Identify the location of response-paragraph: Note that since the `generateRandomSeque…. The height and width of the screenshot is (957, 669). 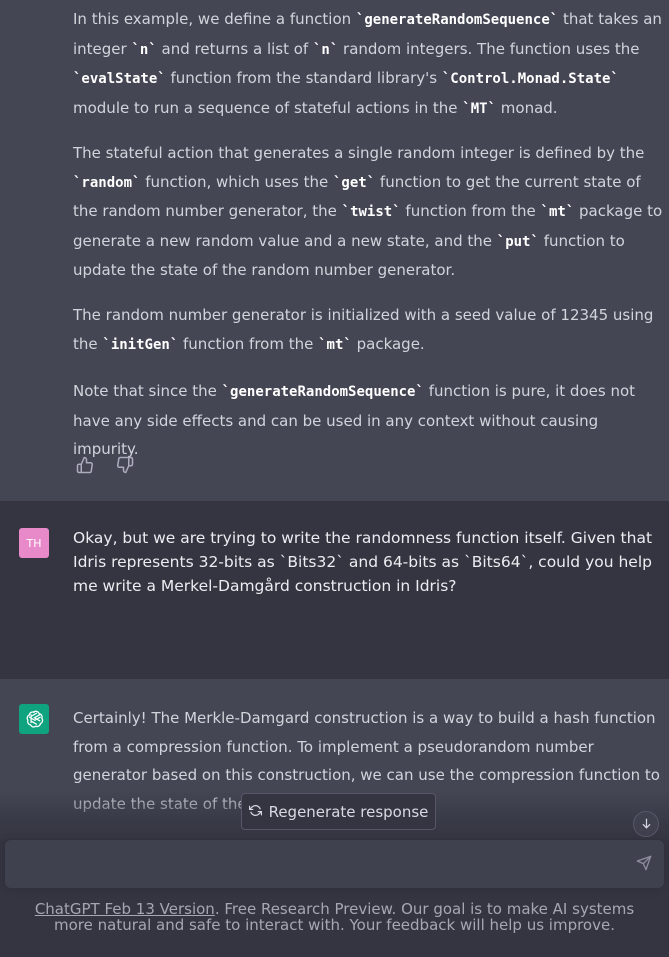
(354, 420).